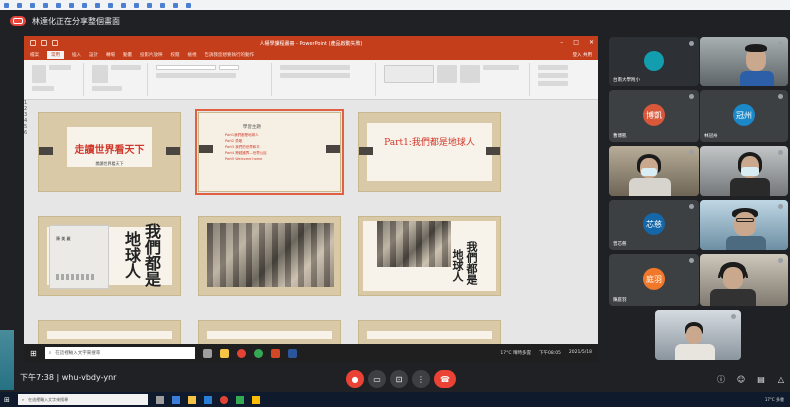  What do you see at coordinates (781, 379) in the screenshot?
I see `activities-icon: △` at bounding box center [781, 379].